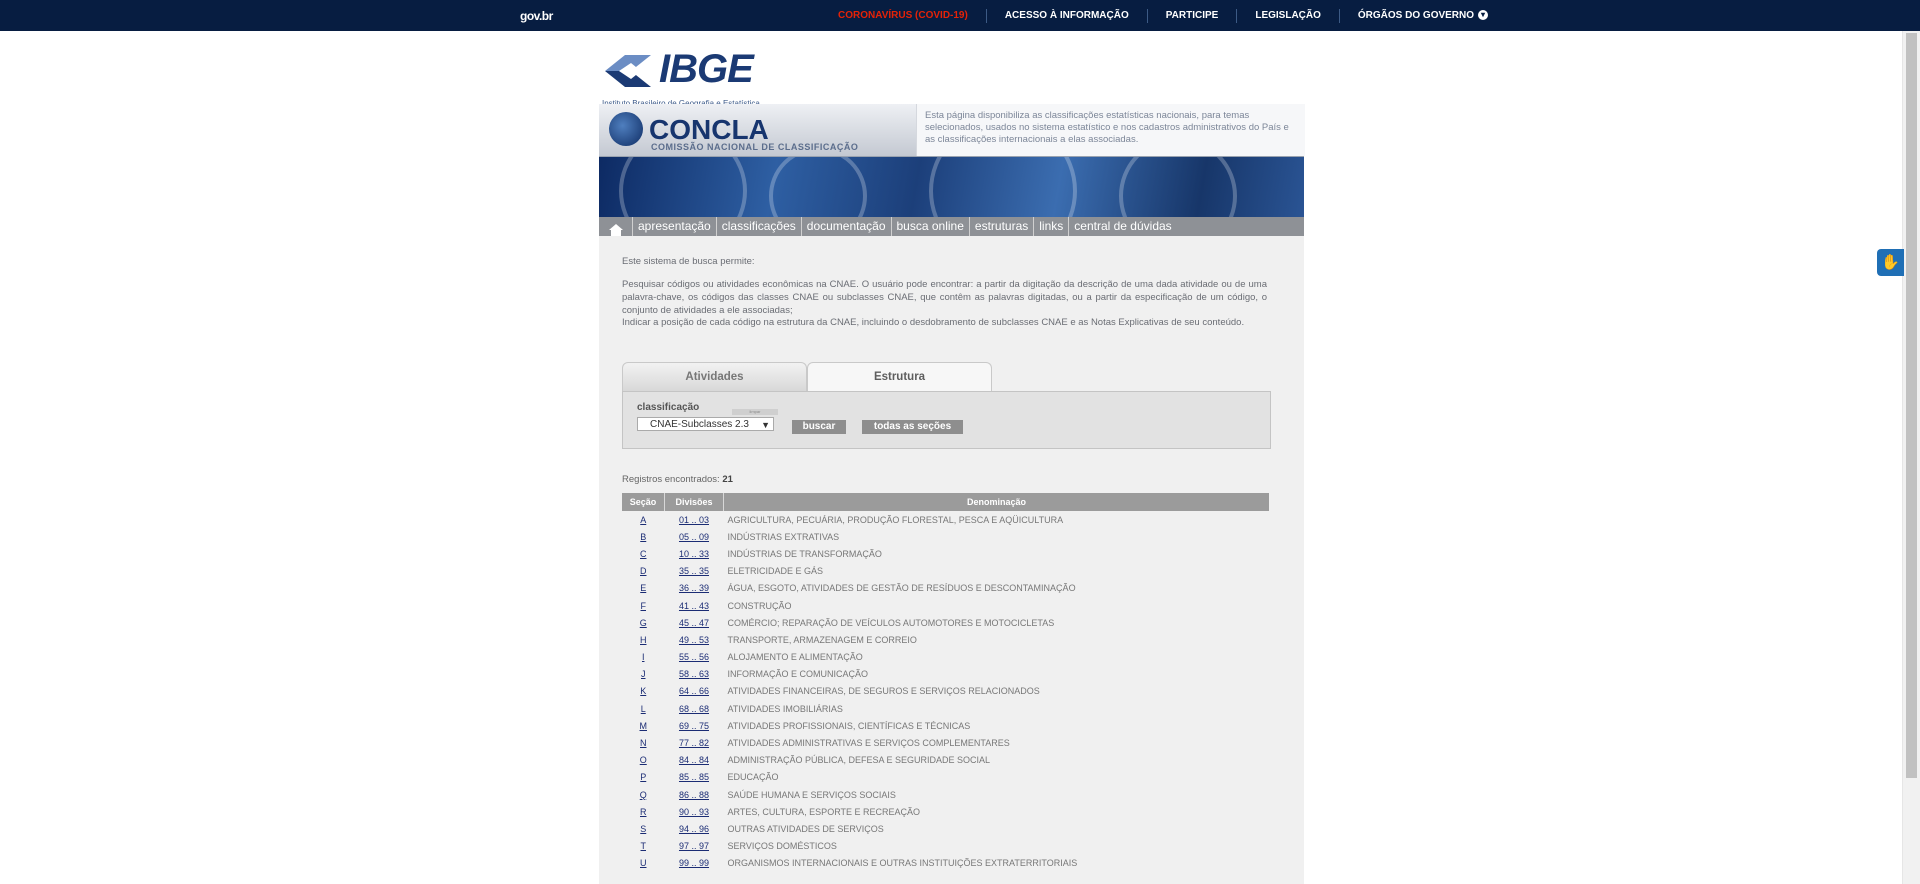 The height and width of the screenshot is (884, 1920). Describe the element at coordinates (643, 553) in the screenshot. I see `secao-link: C` at that location.